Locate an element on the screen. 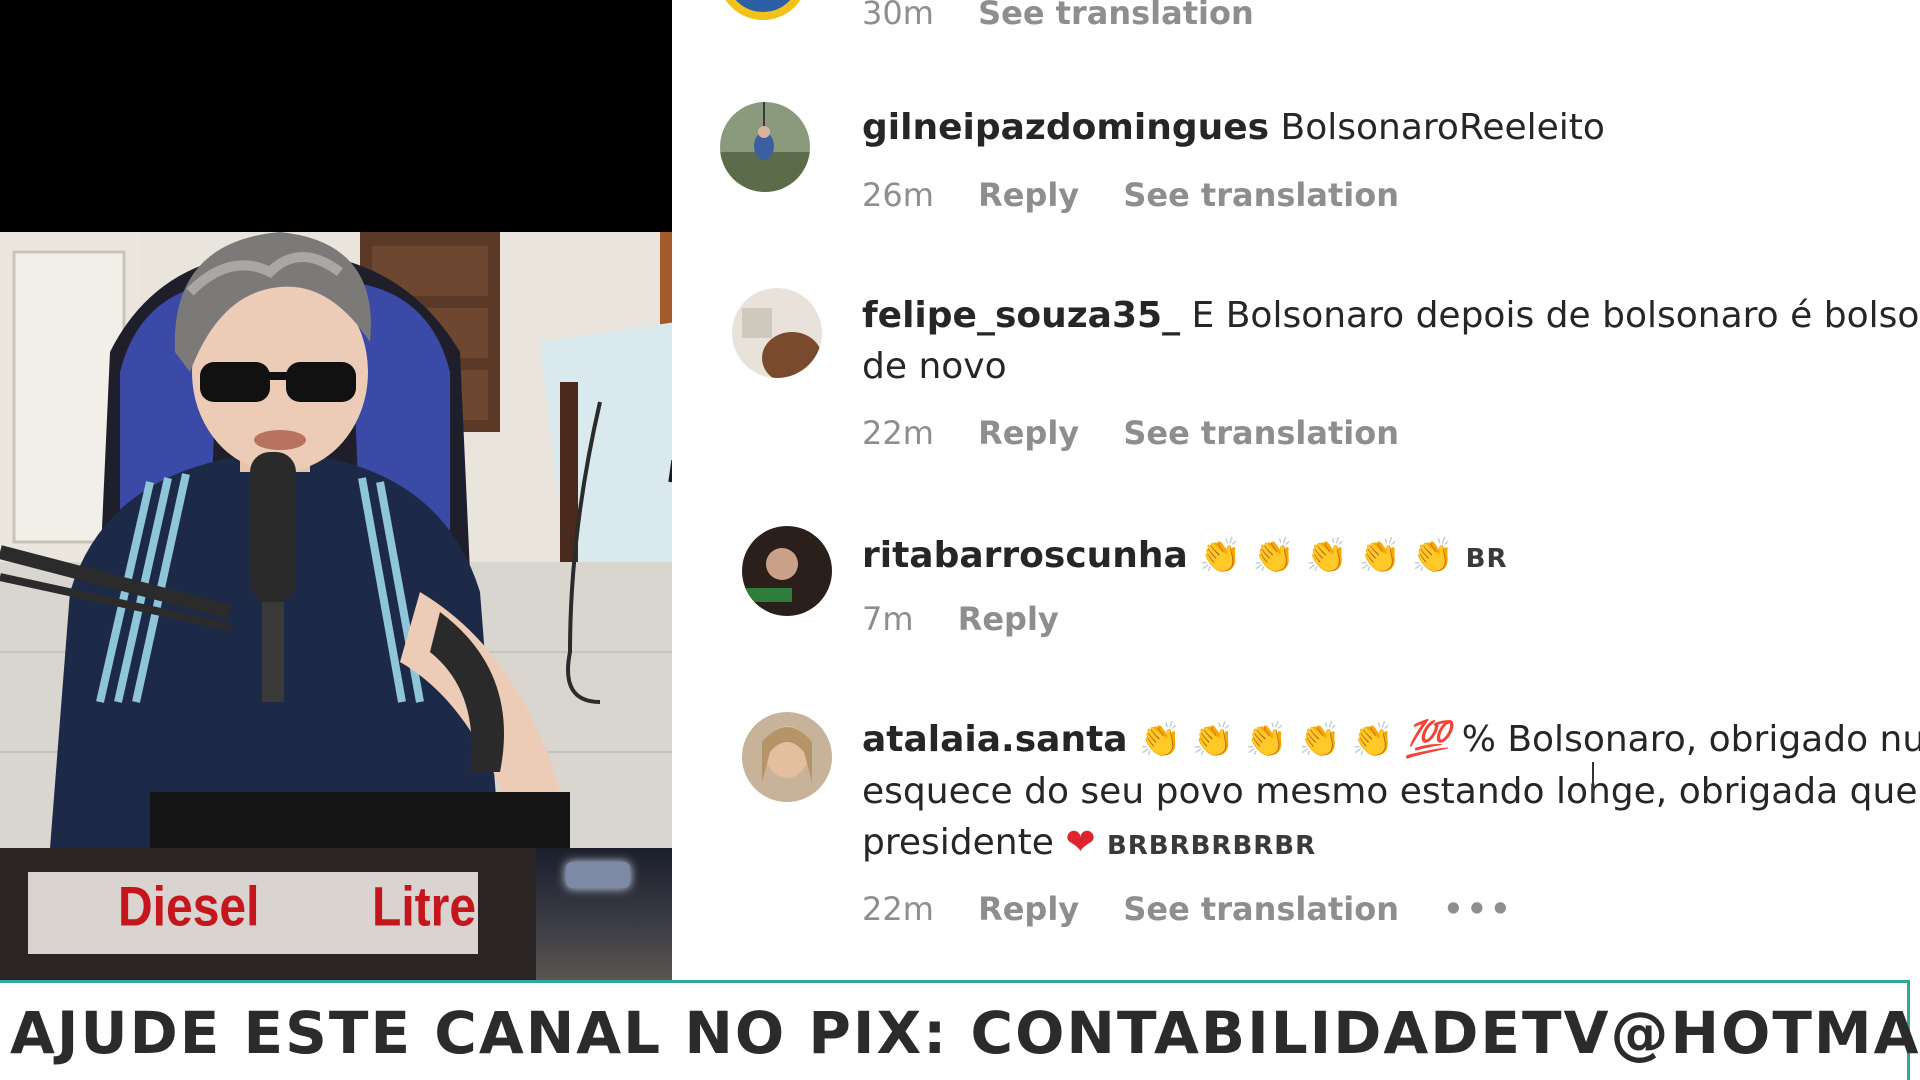 This screenshot has width=1920, height=1080. comment-username: ritabarroscunha is located at coordinates (1025, 555).